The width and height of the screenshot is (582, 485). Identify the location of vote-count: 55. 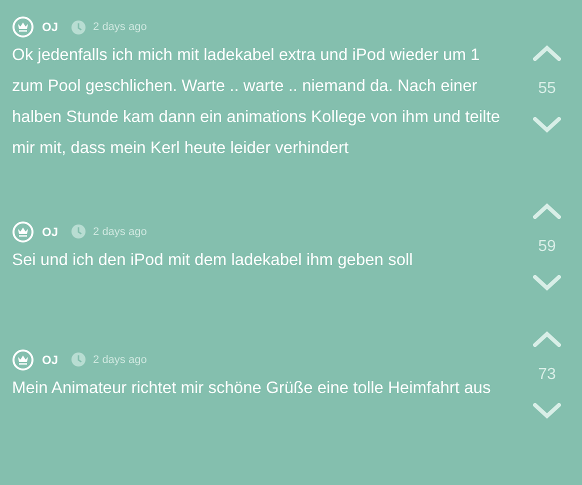
(547, 89).